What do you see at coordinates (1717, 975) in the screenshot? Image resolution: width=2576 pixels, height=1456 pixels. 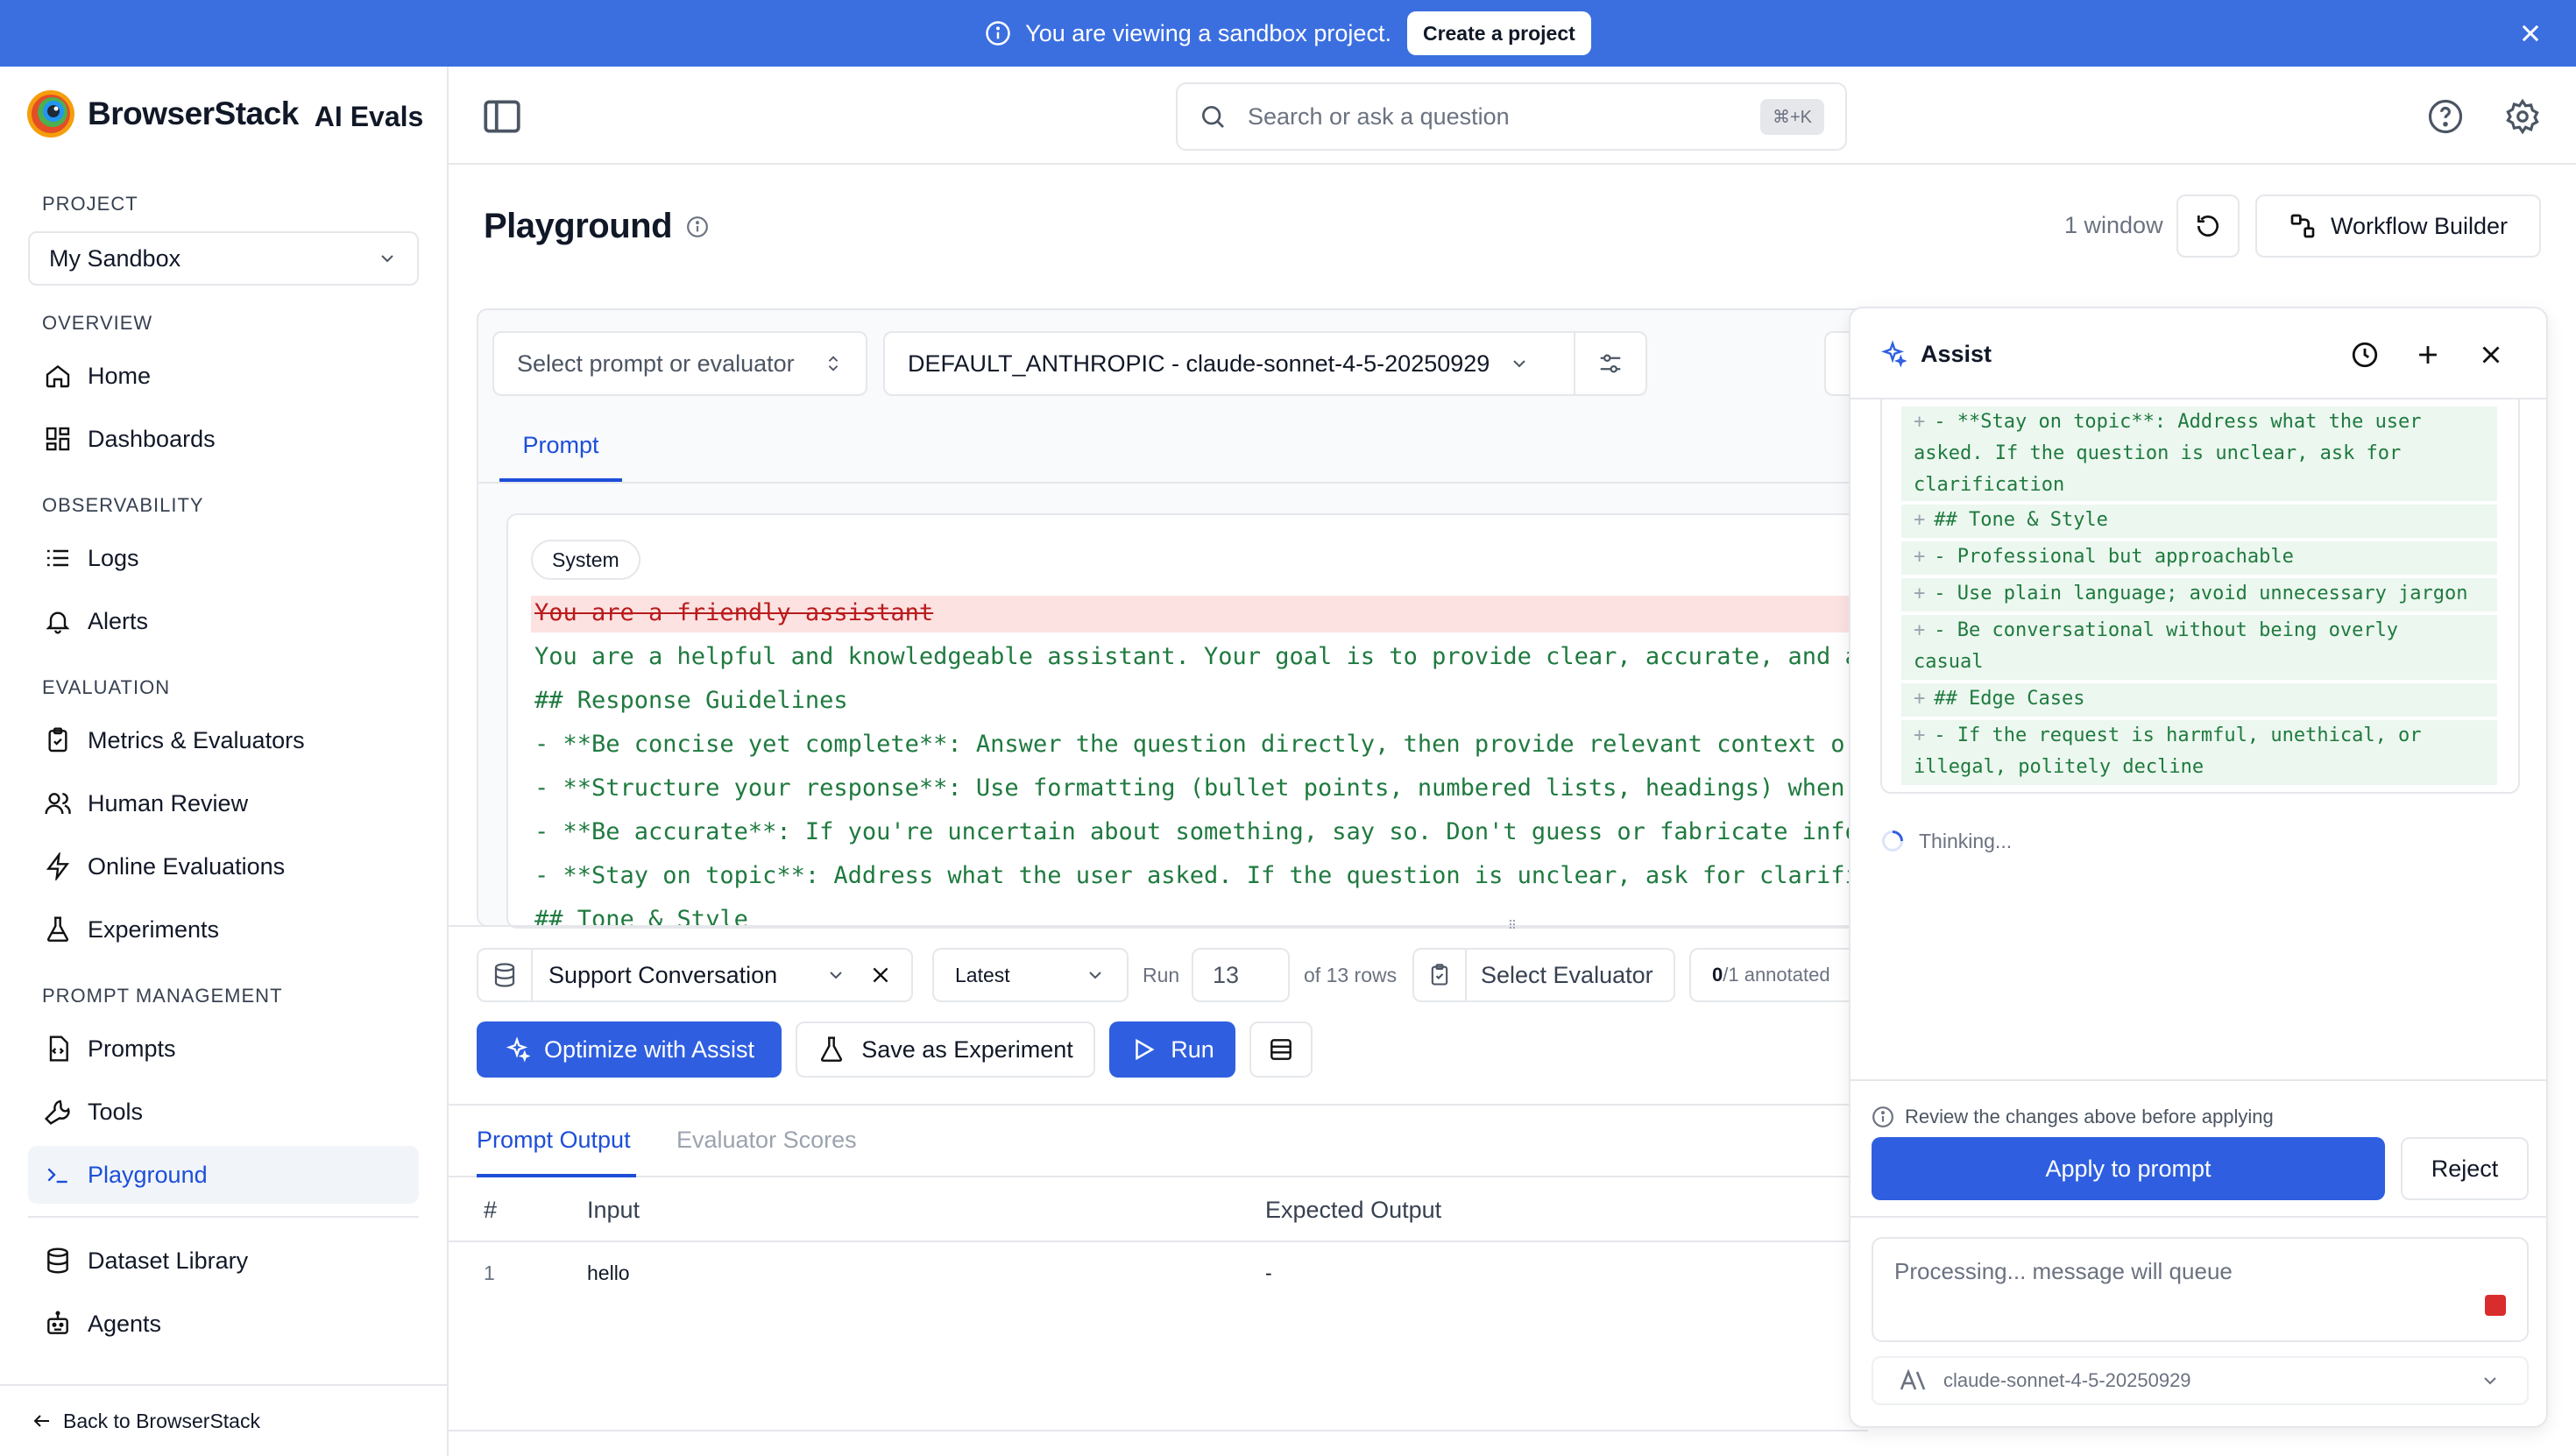 I see `annotated-count: 0` at bounding box center [1717, 975].